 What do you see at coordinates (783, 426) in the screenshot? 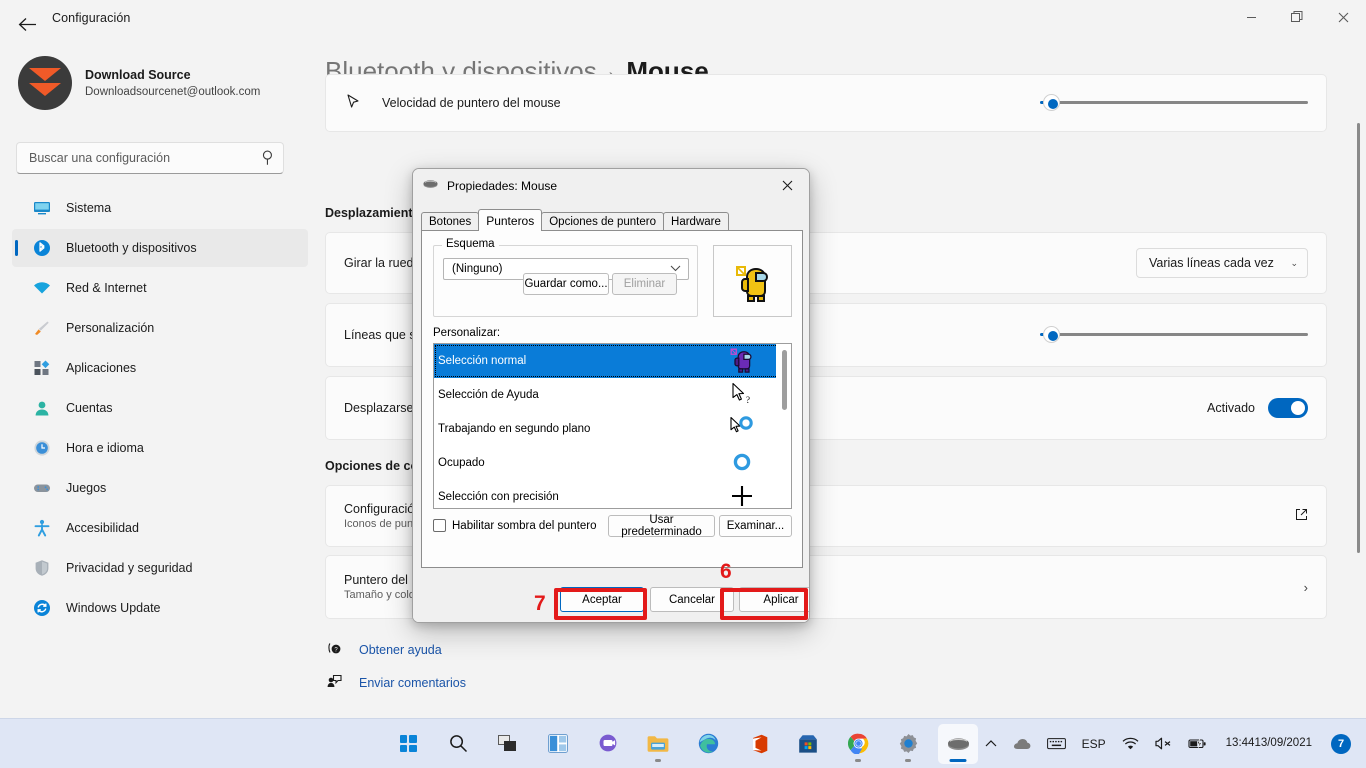
I see `listbox-scrollbar` at bounding box center [783, 426].